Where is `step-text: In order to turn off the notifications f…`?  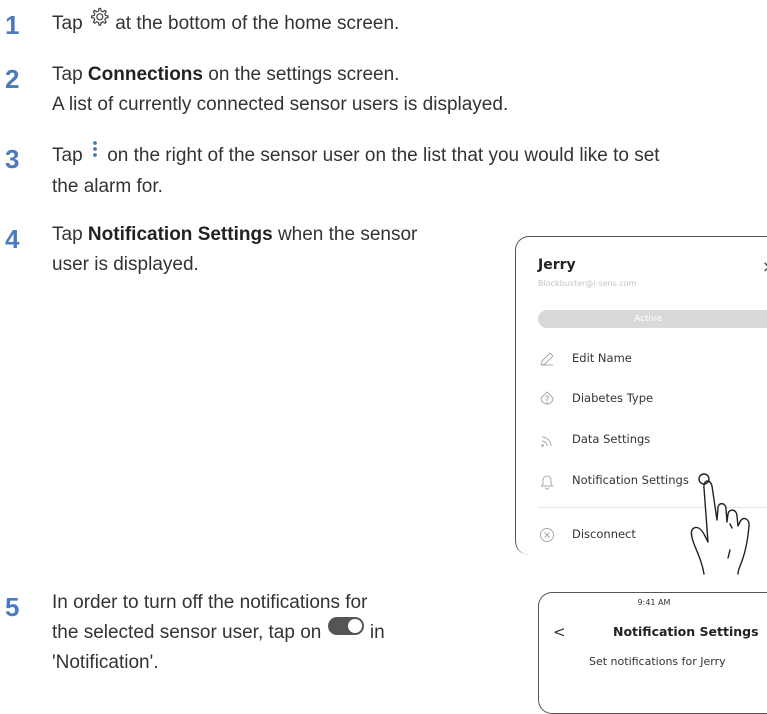 step-text: In order to turn off the notifications f… is located at coordinates (218, 633).